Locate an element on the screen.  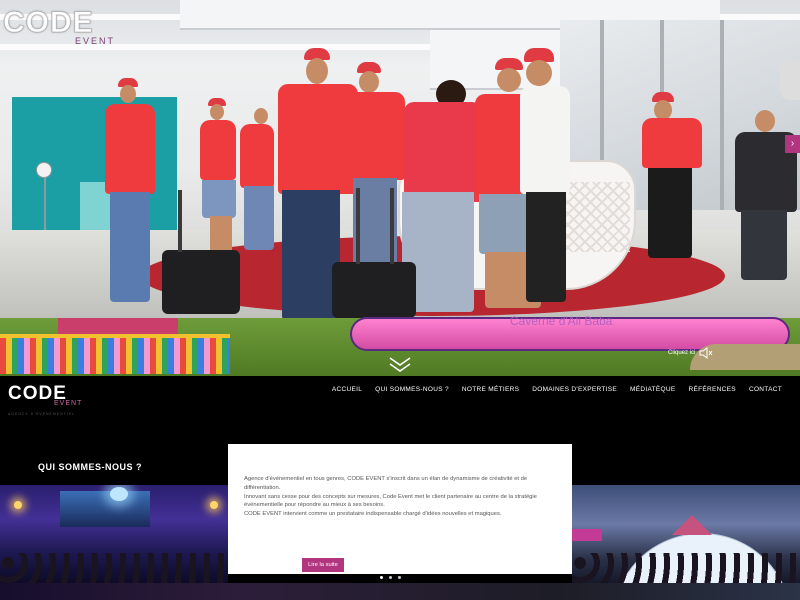
nav-item-qui-sommes-nous: QUI SOMMES-NOUS ? is located at coordinates (412, 389).